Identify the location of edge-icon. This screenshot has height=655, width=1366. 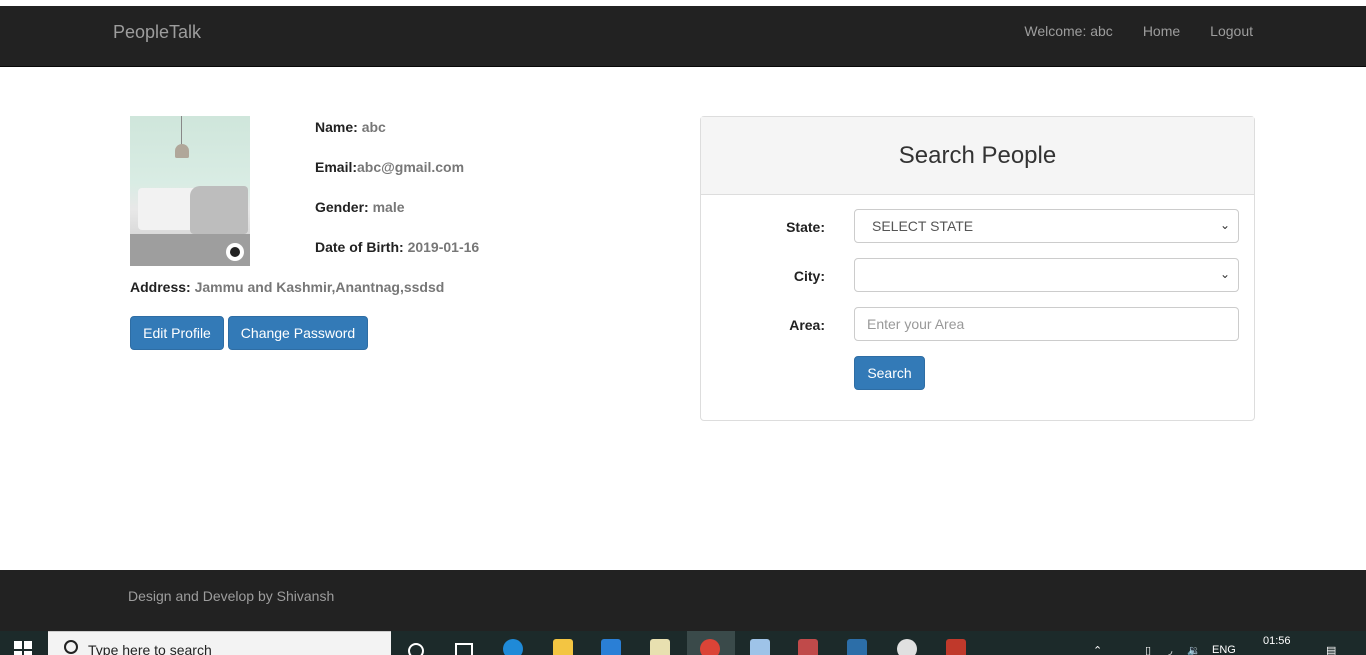
(513, 647).